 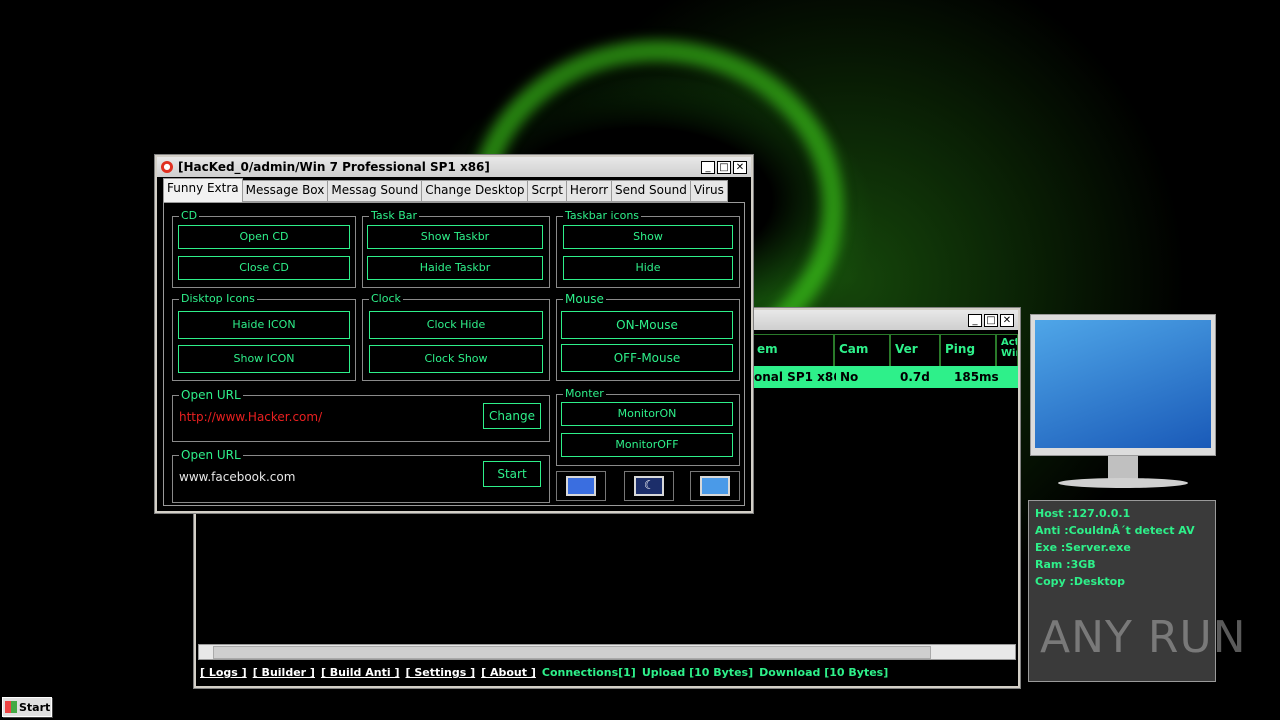 What do you see at coordinates (793, 352) in the screenshot?
I see `col-system: em` at bounding box center [793, 352].